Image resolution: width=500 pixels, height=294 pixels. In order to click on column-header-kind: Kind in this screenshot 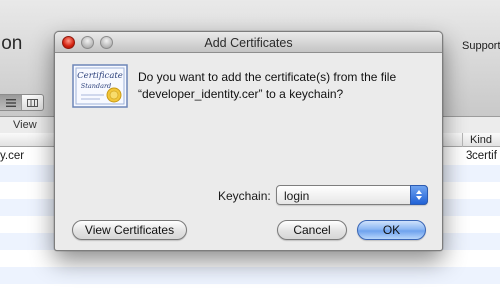, I will do `click(481, 140)`.